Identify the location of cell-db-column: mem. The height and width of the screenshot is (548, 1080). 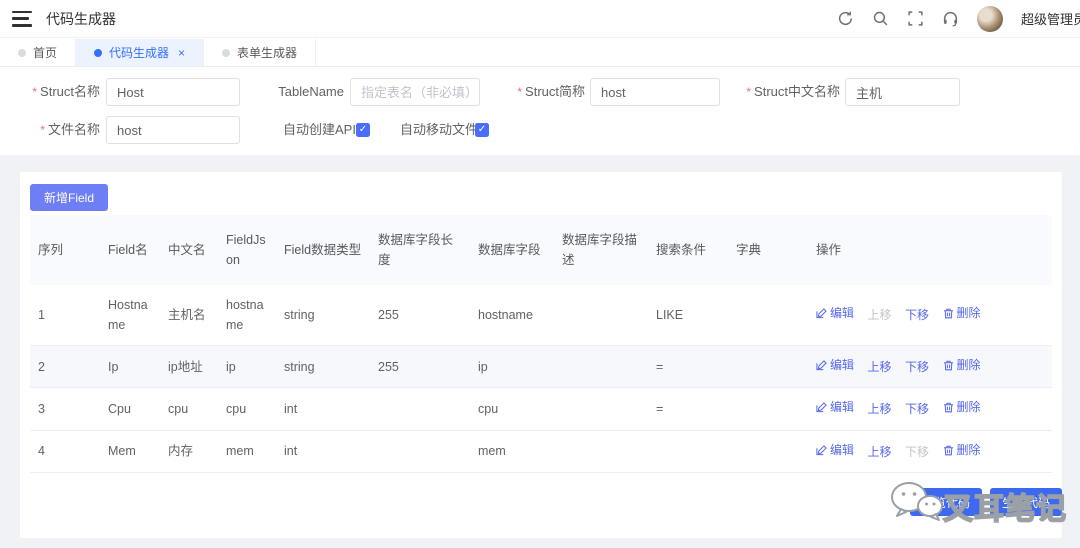
(512, 451).